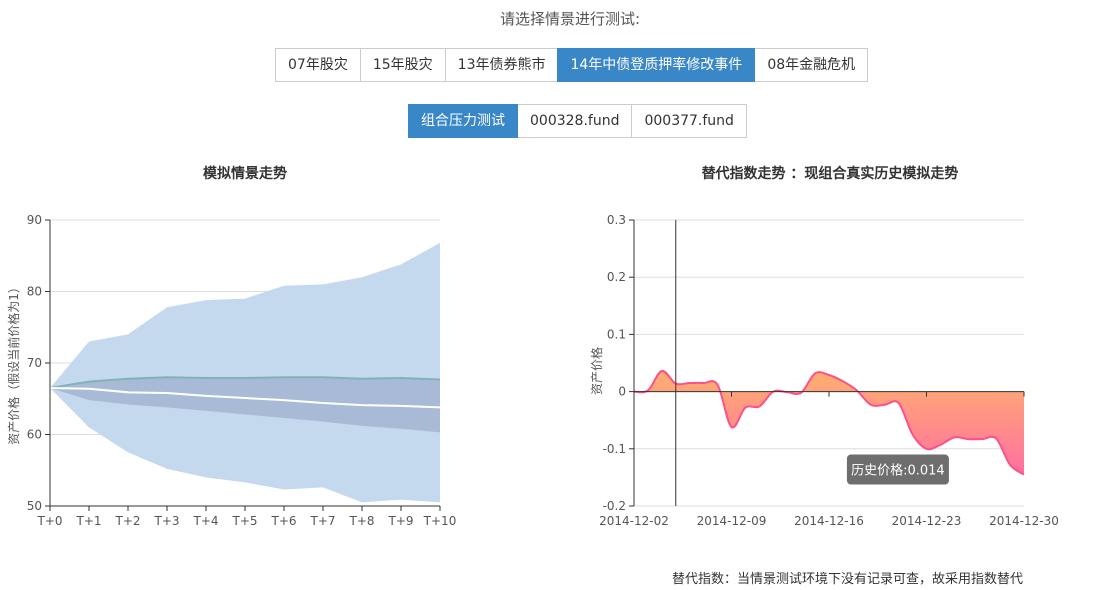  Describe the element at coordinates (13, 363) in the screenshot. I see `y-axis-label: 资产价格（假设当前价格为1）` at that location.